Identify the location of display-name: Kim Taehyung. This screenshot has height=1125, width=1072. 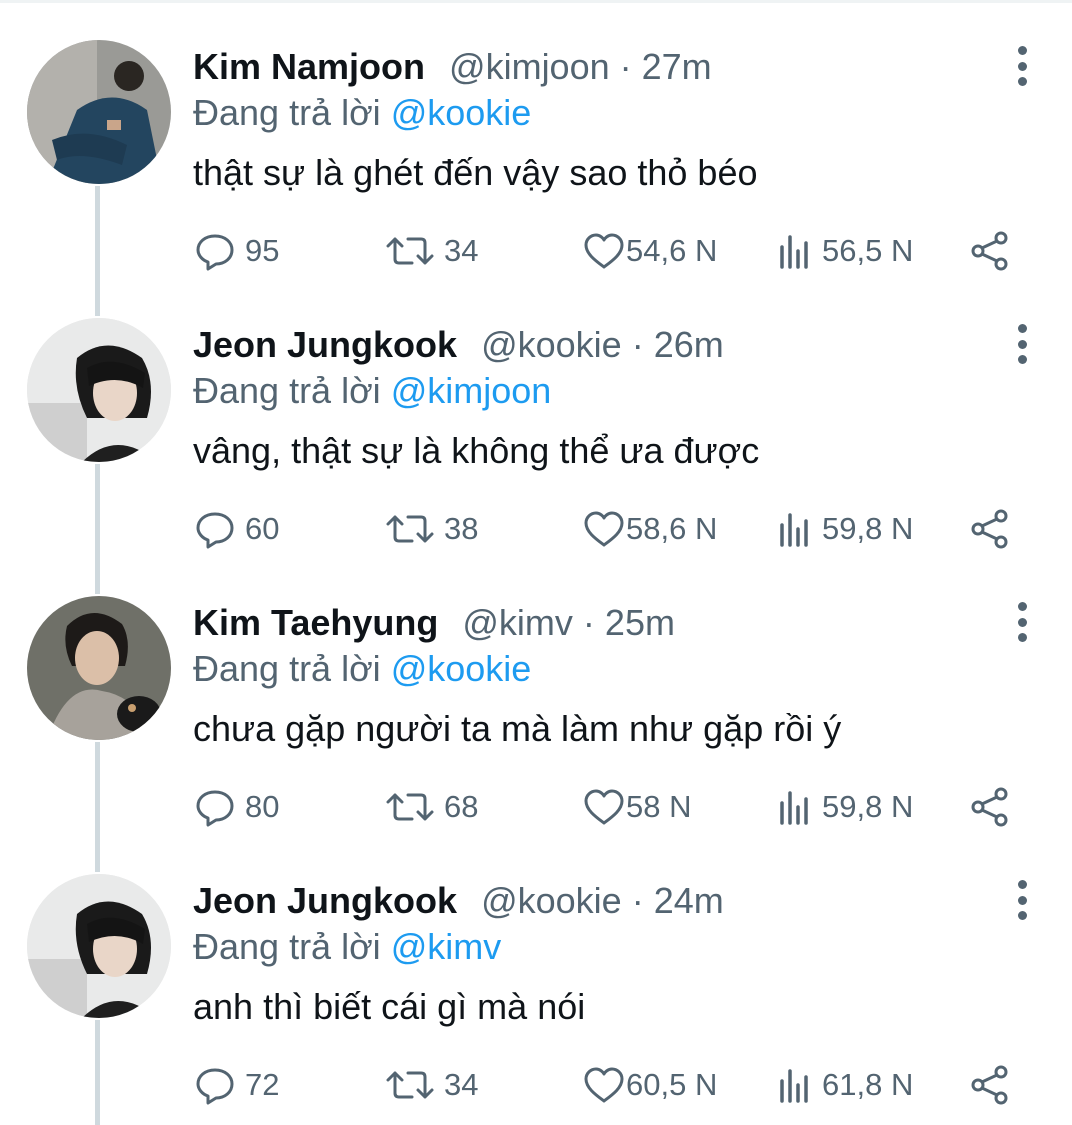
(315, 622).